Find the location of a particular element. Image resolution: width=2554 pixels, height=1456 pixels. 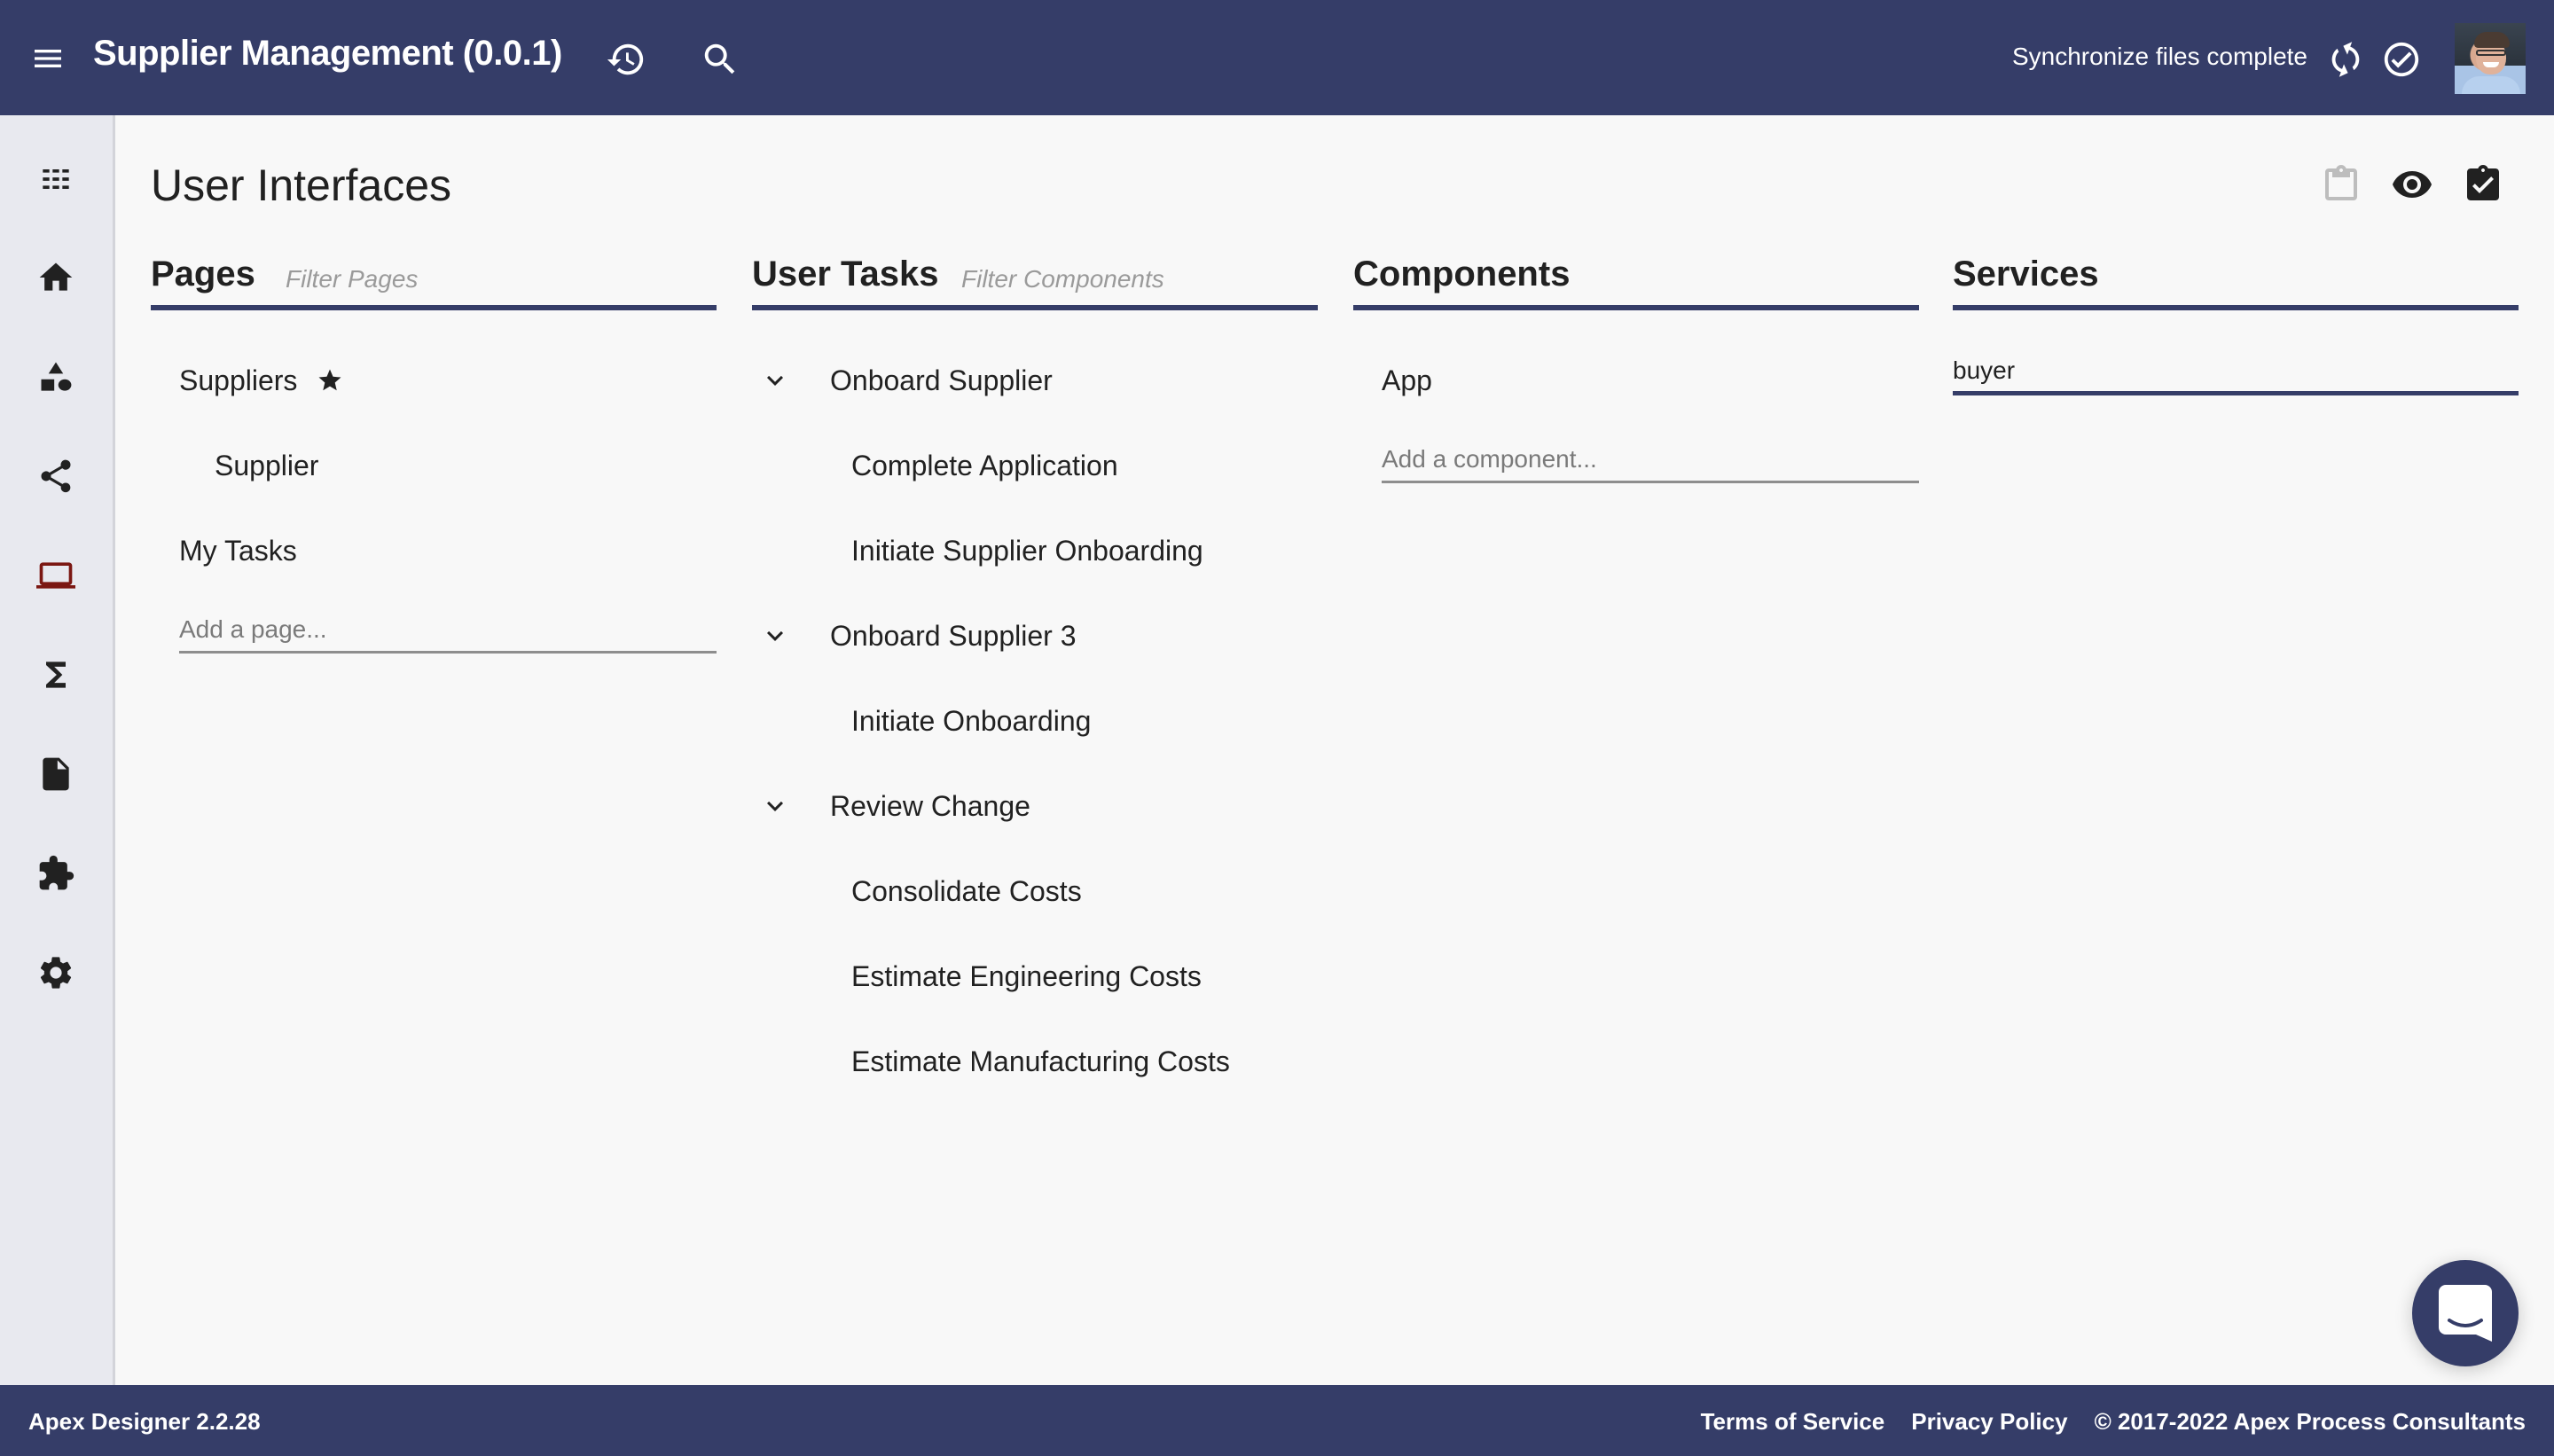

sidebar-item-processes is located at coordinates (55, 476).